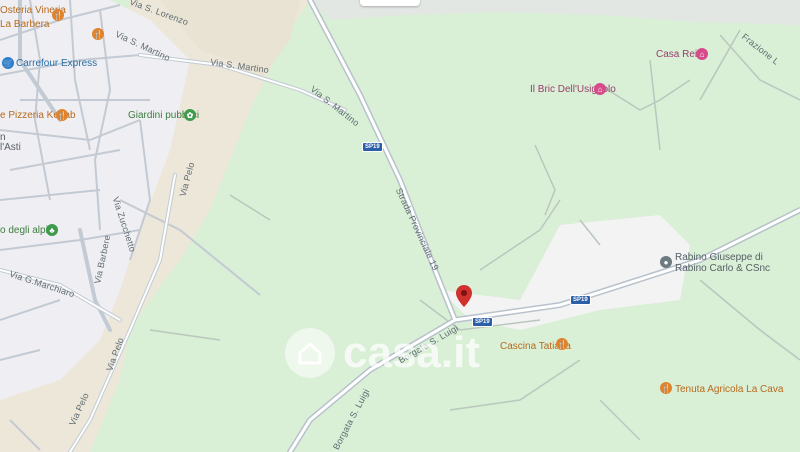 Image resolution: width=800 pixels, height=452 pixels. I want to click on park-icon: ♣, so click(52, 230).